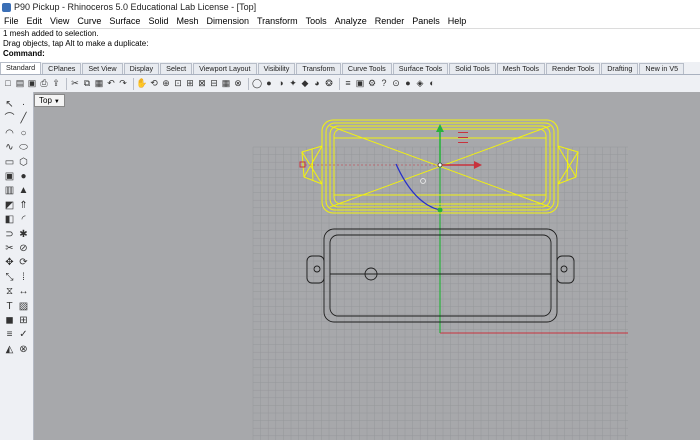 This screenshot has height=440, width=700. Describe the element at coordinates (23, 133) in the screenshot. I see `circle-icon: ○` at that location.